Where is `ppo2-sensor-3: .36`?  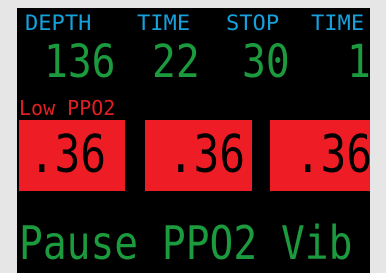
ppo2-sensor-3: .36 is located at coordinates (320, 155).